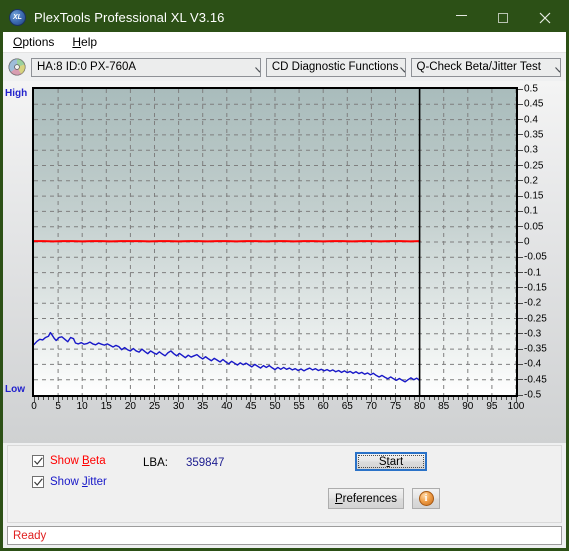 The image size is (569, 551). What do you see at coordinates (86, 42) in the screenshot?
I see `menu-help: Help` at bounding box center [86, 42].